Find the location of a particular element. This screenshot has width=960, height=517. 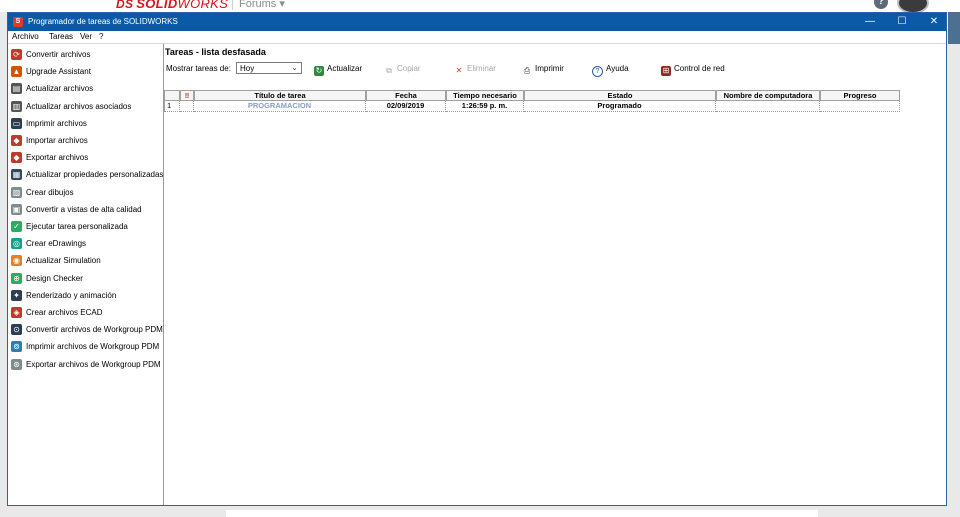

menu-bar: Archivo Tareas Ver ? is located at coordinates (477, 37).